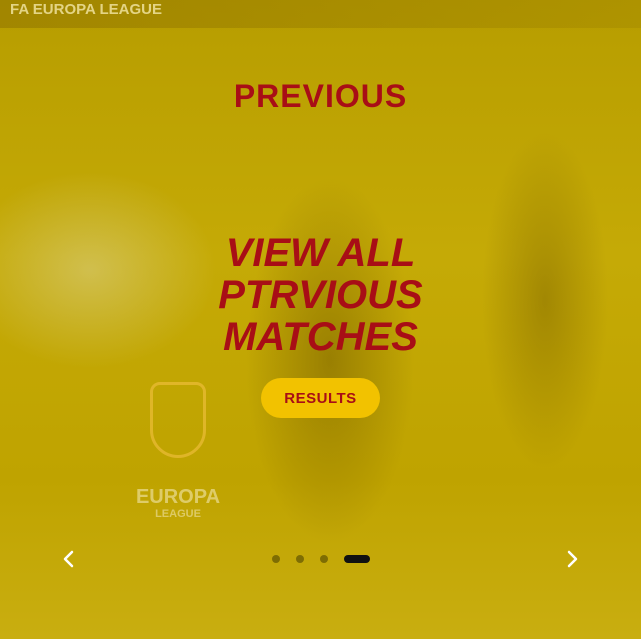 The image size is (641, 639). I want to click on headline-line-3: MATCHES, so click(320, 337).